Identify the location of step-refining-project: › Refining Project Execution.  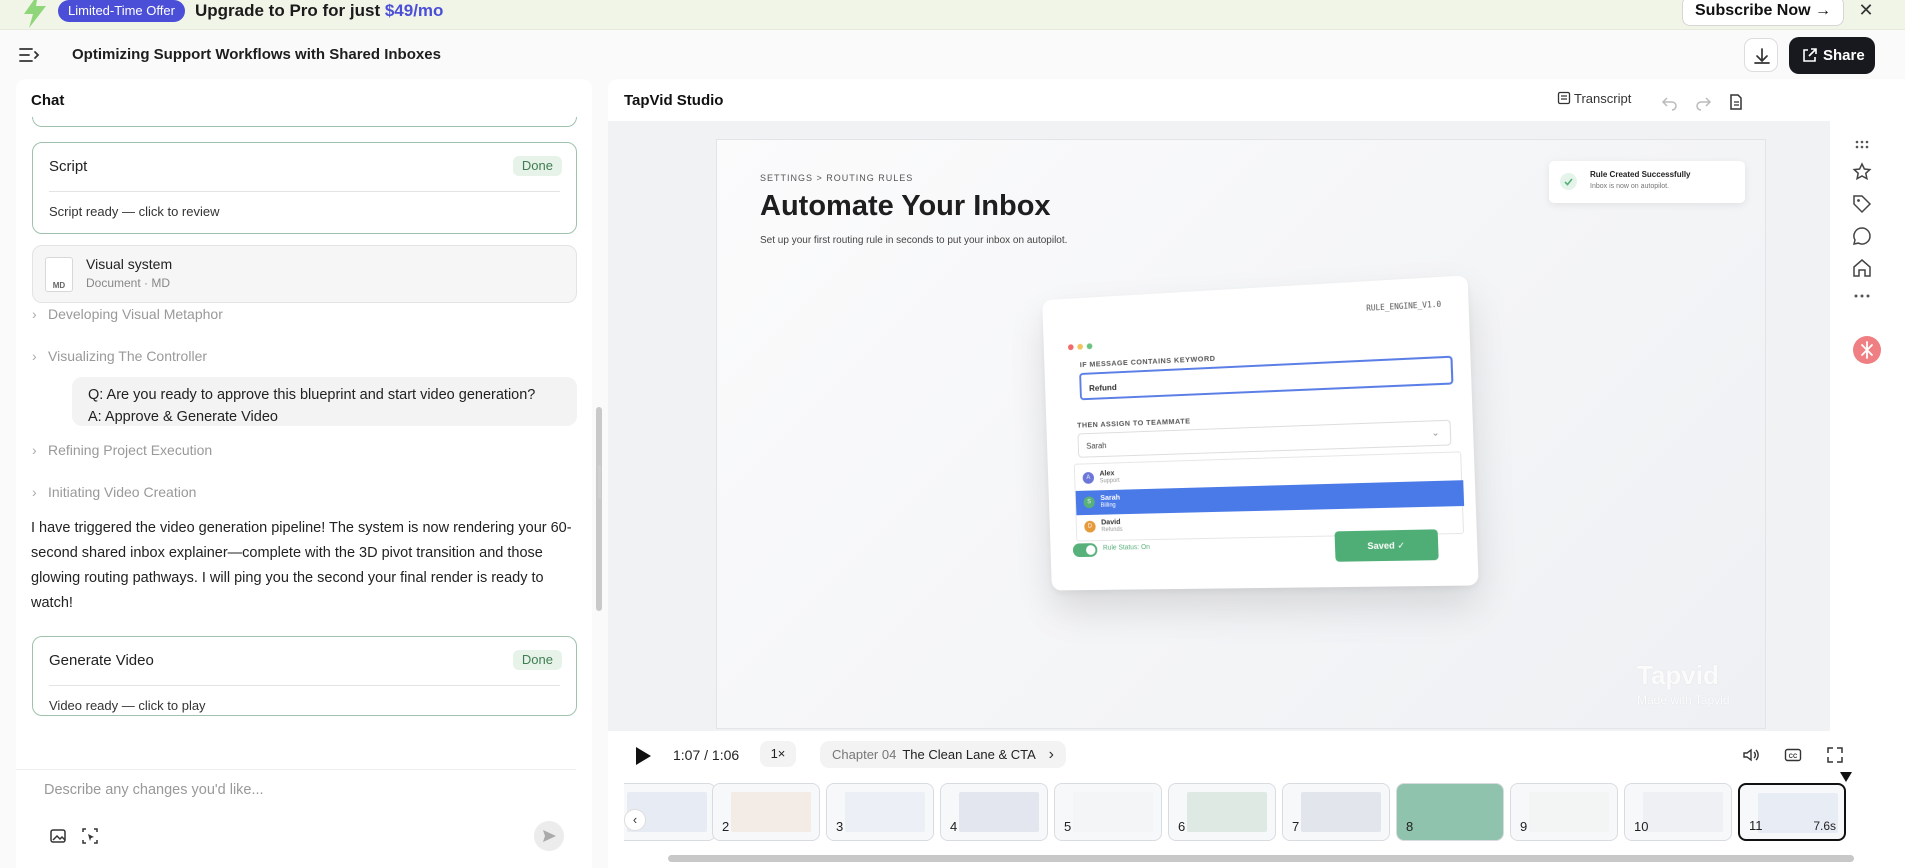
(122, 450).